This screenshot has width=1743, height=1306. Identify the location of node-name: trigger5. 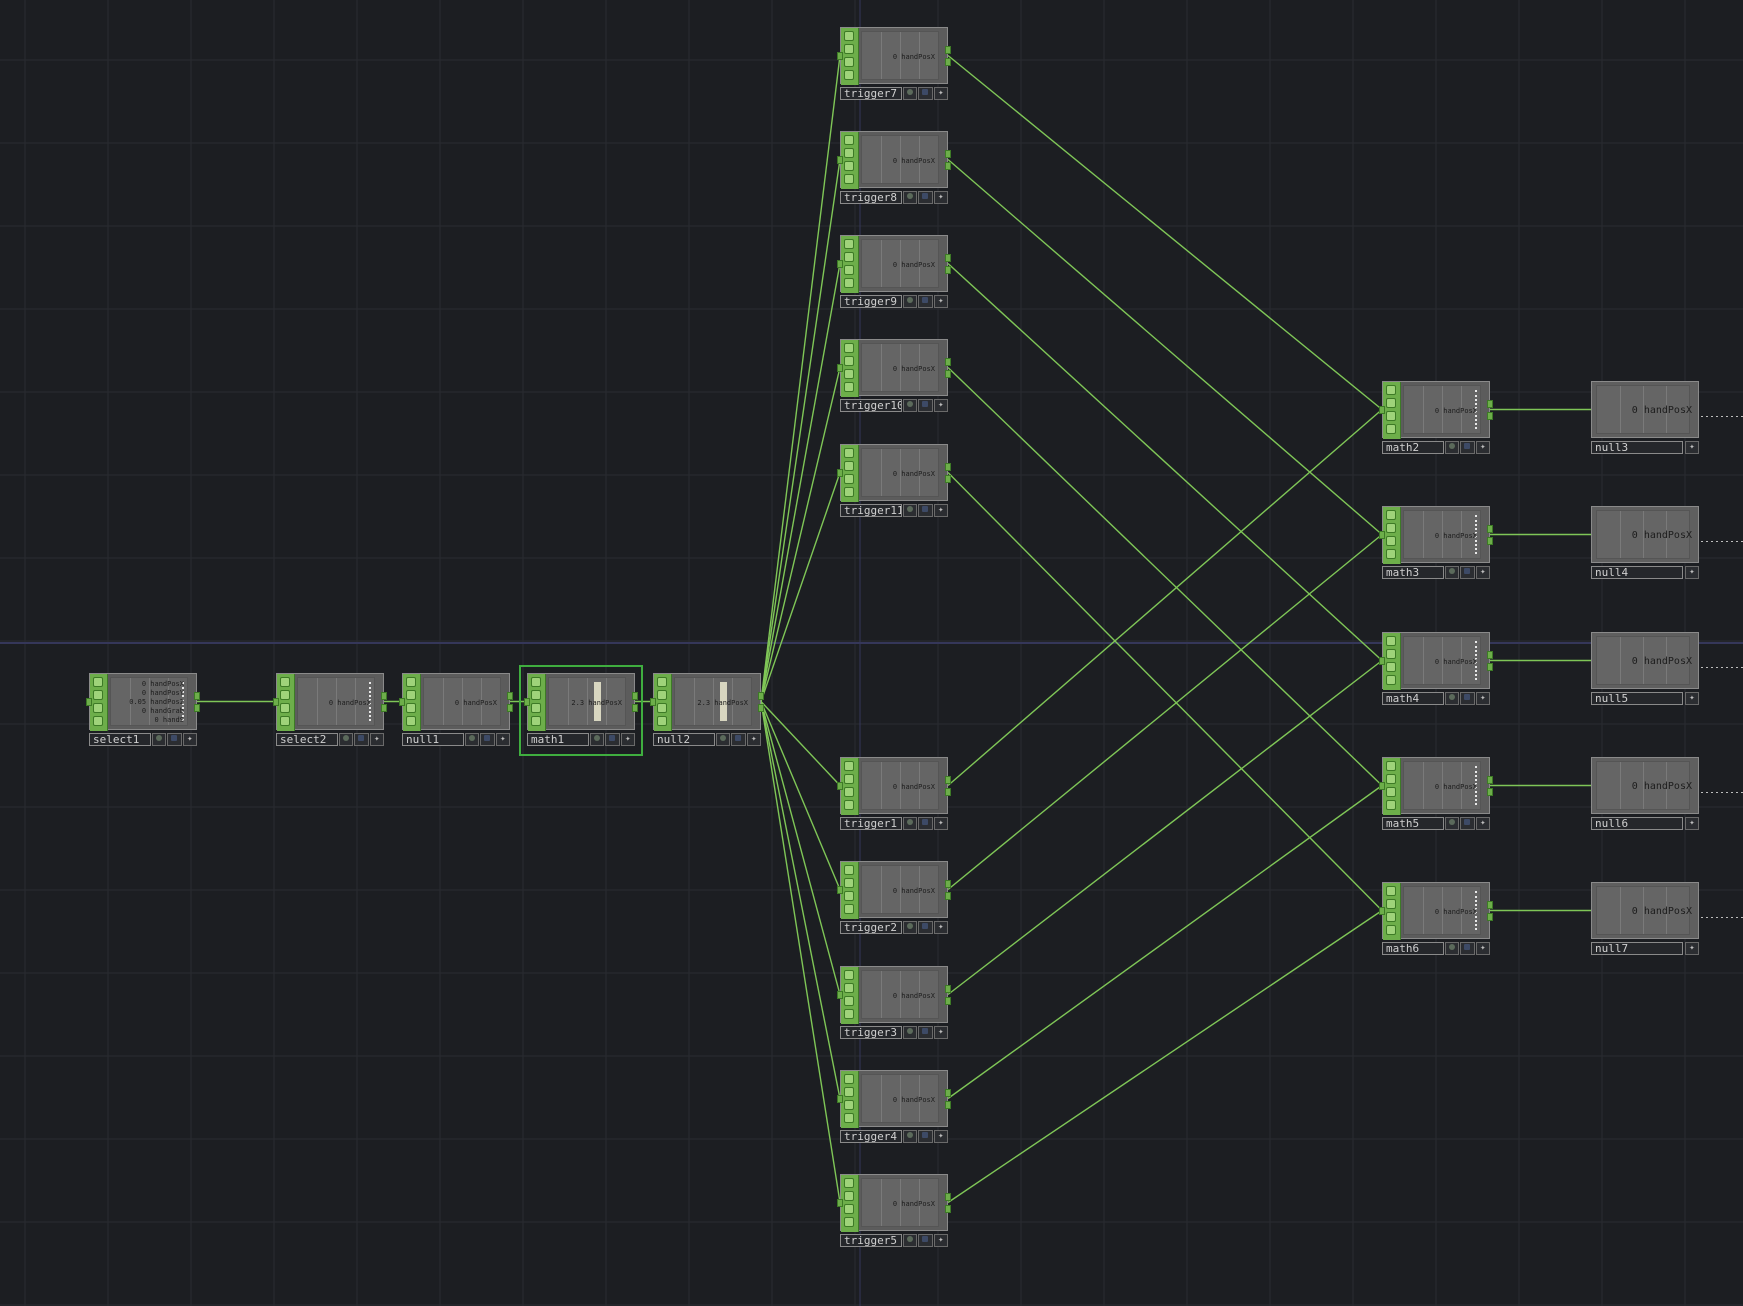
(871, 1240).